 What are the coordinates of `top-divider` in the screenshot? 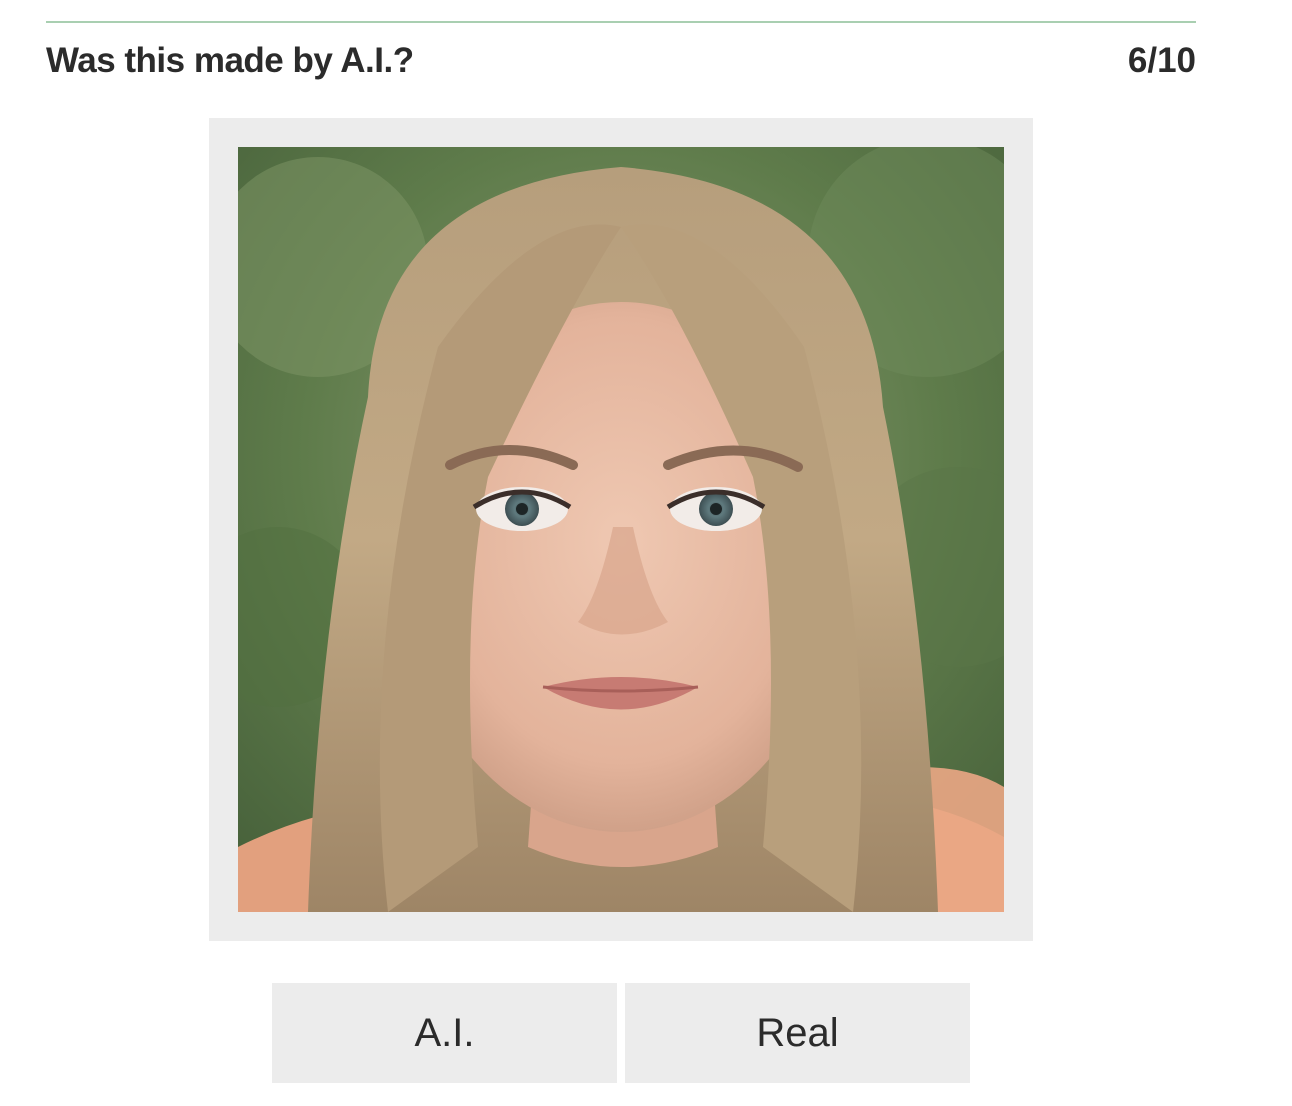 It's located at (621, 22).